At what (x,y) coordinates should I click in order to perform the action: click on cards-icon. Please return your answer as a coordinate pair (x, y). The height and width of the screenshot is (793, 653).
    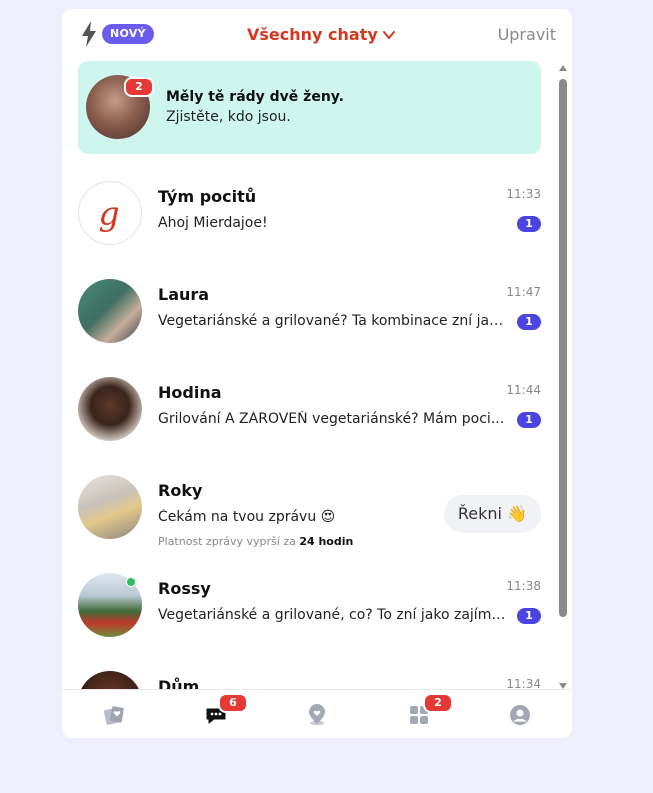
    Looking at the image, I should click on (114, 715).